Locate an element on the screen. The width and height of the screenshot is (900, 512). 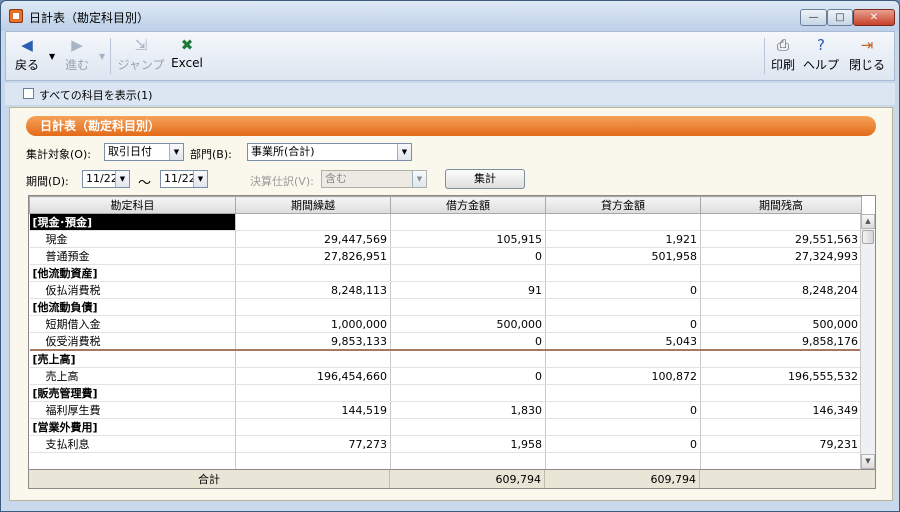
debit-cell: 105,915 is located at coordinates (468, 239).